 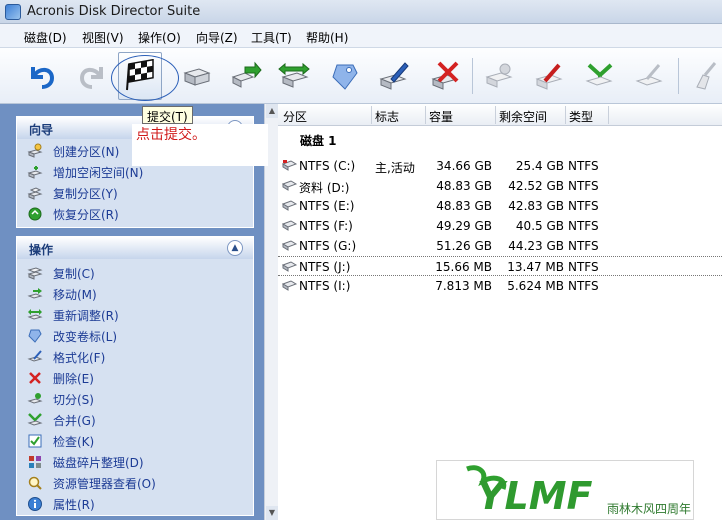 I want to click on create-partition-button, so click(x=196, y=76).